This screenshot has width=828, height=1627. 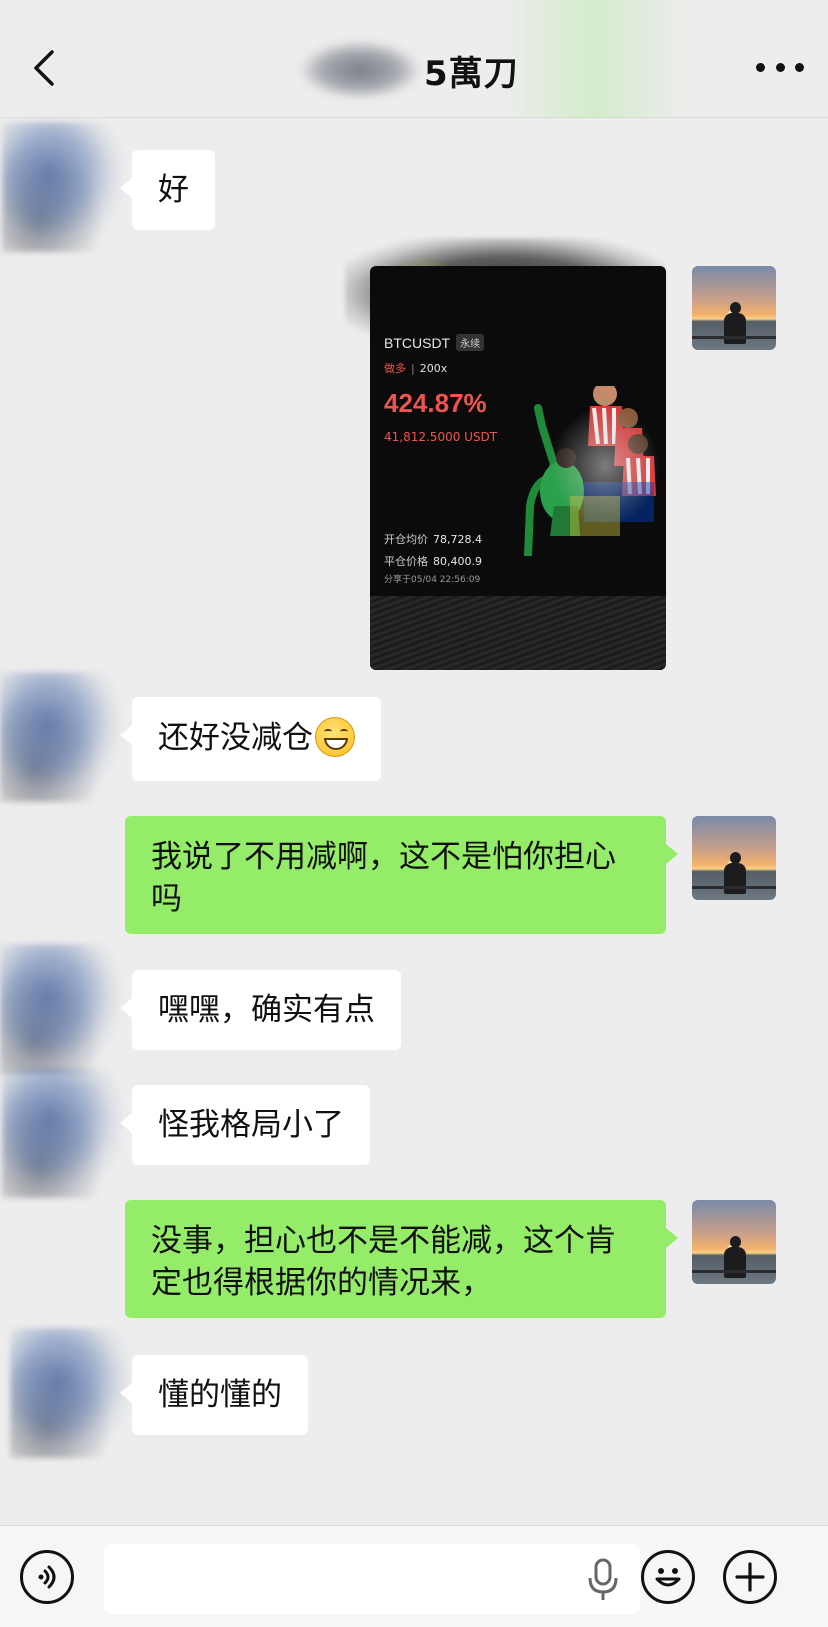 I want to click on more-dots-icon, so click(x=780, y=67).